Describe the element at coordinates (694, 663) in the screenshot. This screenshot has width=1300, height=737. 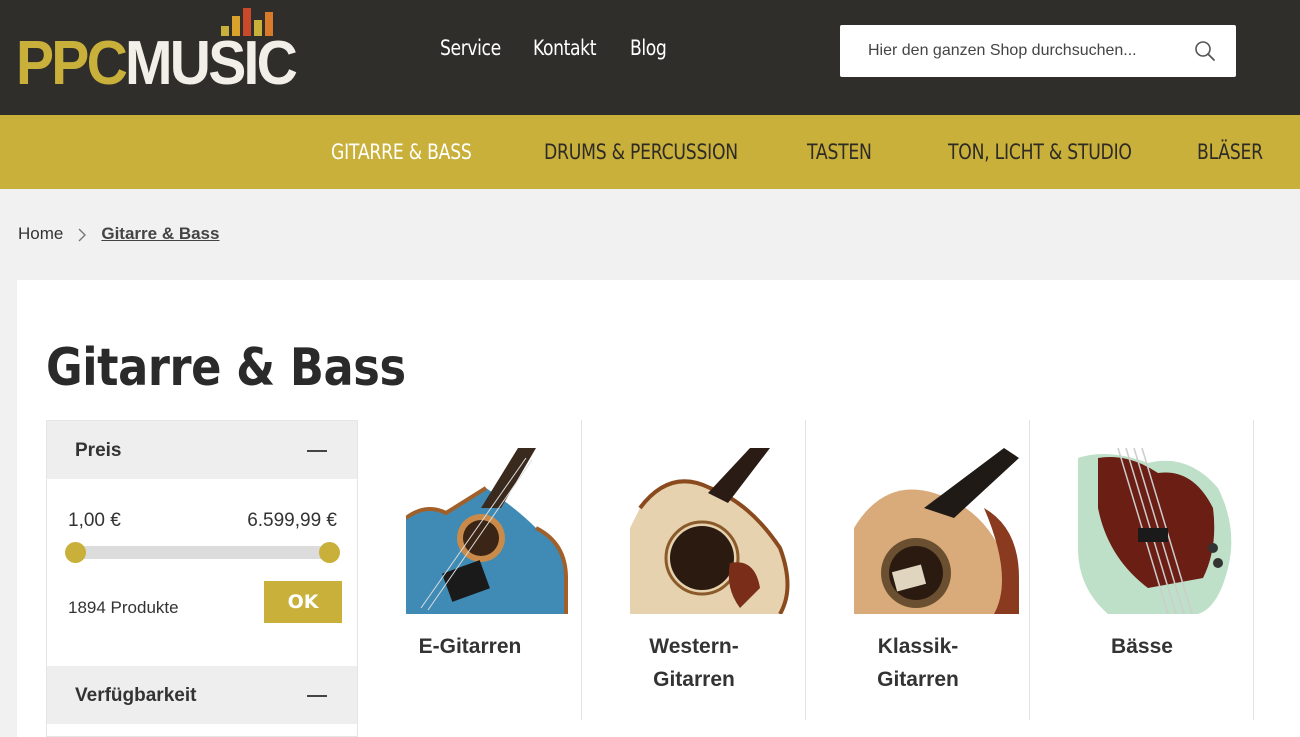
I see `subcategory-name: Western- Gitarren` at that location.